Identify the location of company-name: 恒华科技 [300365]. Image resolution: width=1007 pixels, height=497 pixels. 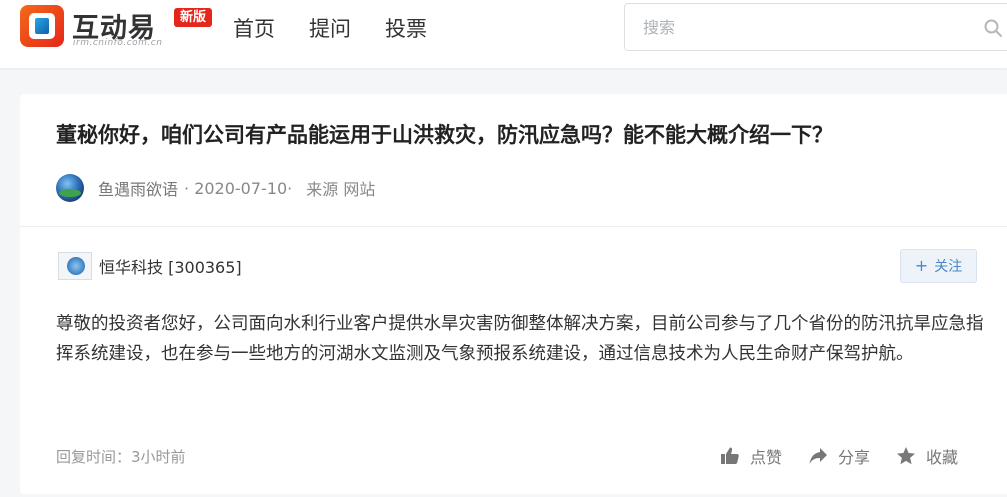
(170, 266).